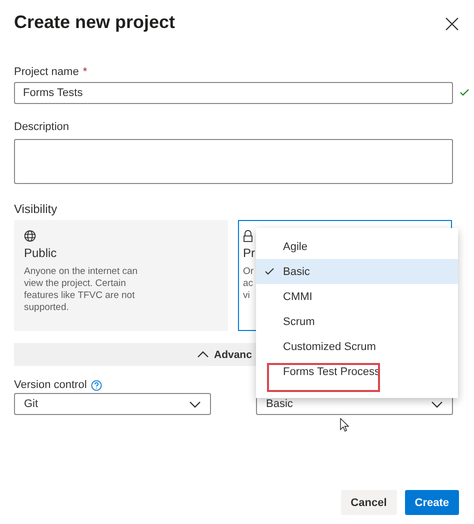 The image size is (474, 524). I want to click on menu-item: Scrum, so click(357, 321).